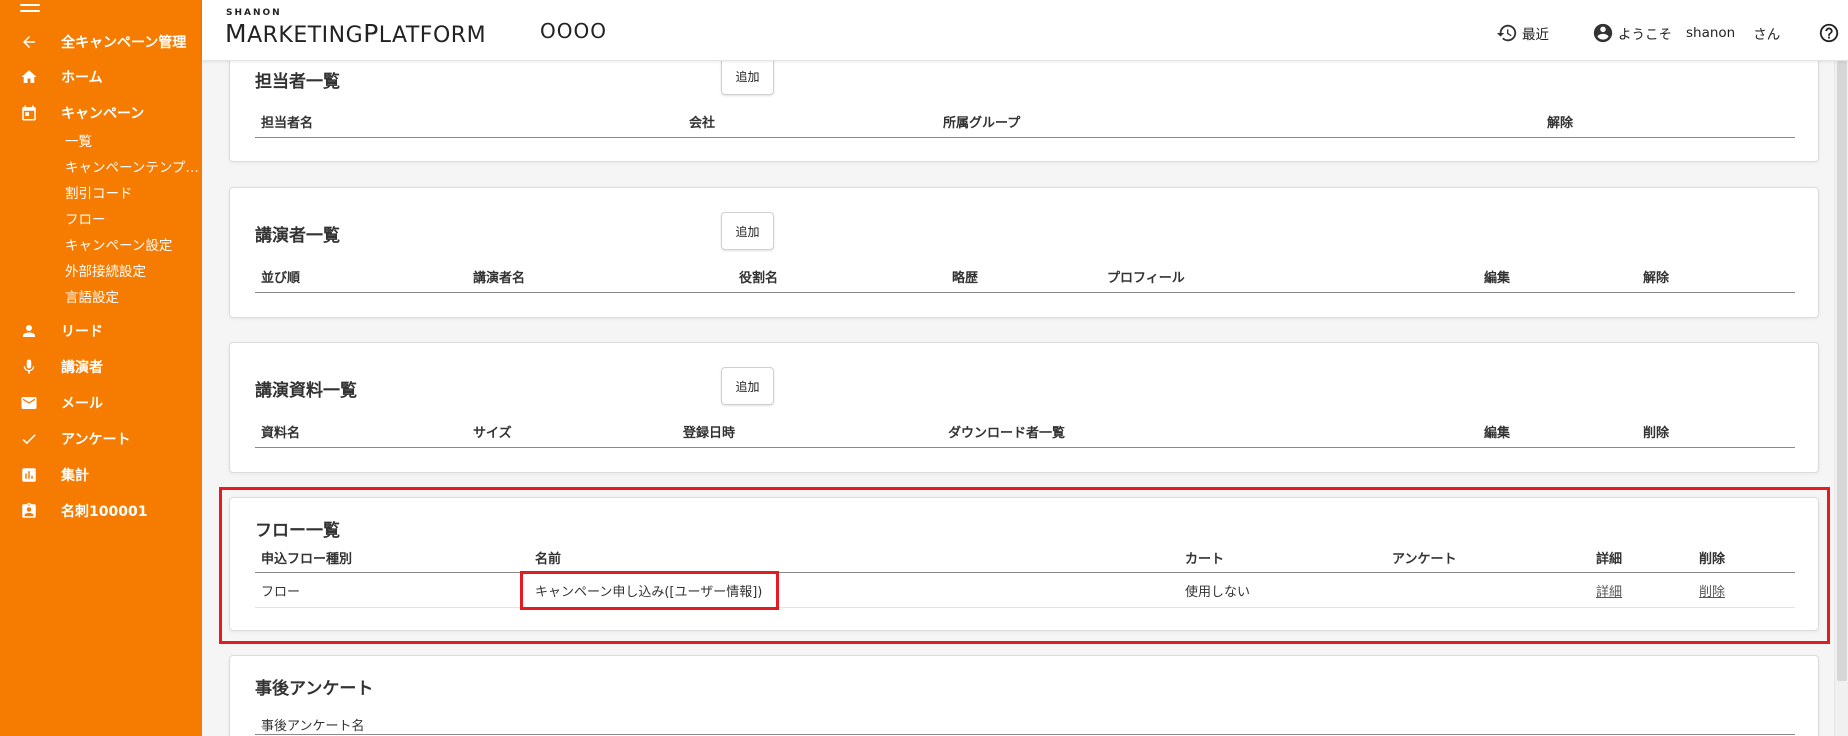  What do you see at coordinates (313, 726) in the screenshot?
I see `column-header: 事後アンケート名` at bounding box center [313, 726].